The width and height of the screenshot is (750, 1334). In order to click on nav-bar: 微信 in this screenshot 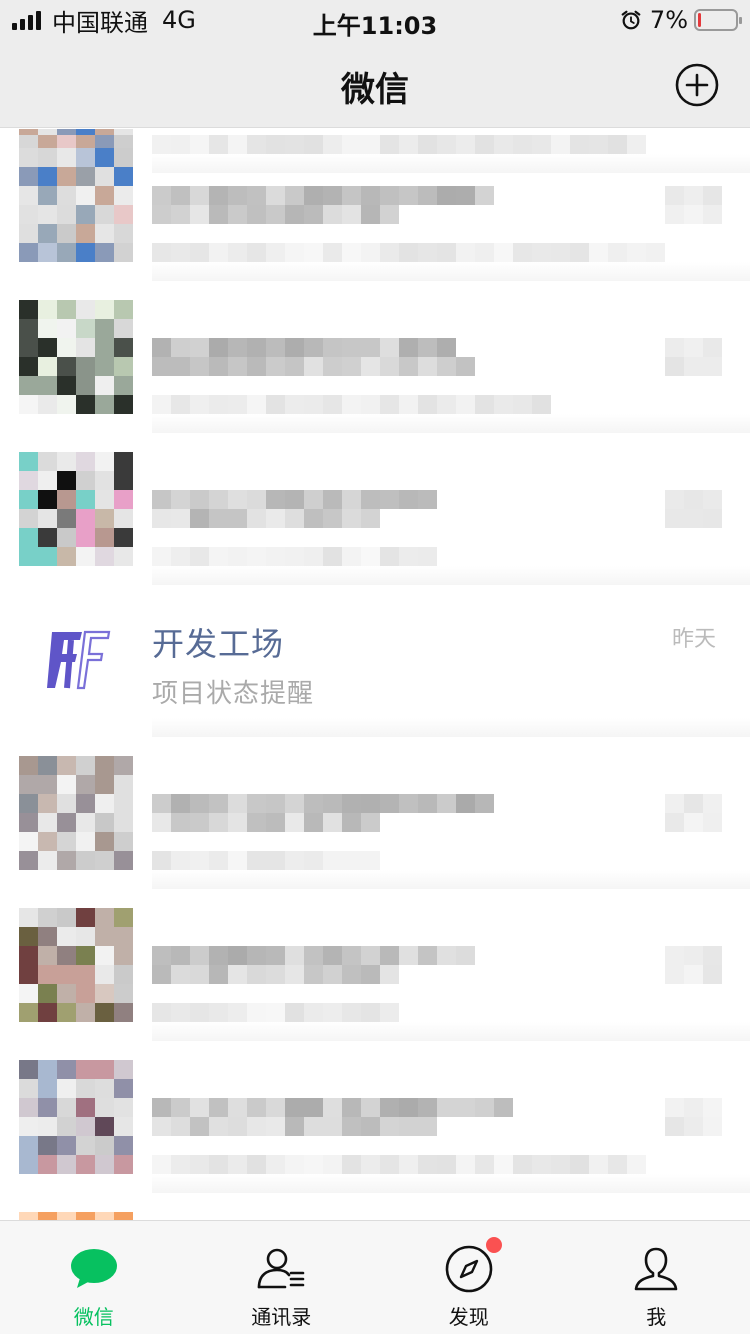, I will do `click(375, 84)`.